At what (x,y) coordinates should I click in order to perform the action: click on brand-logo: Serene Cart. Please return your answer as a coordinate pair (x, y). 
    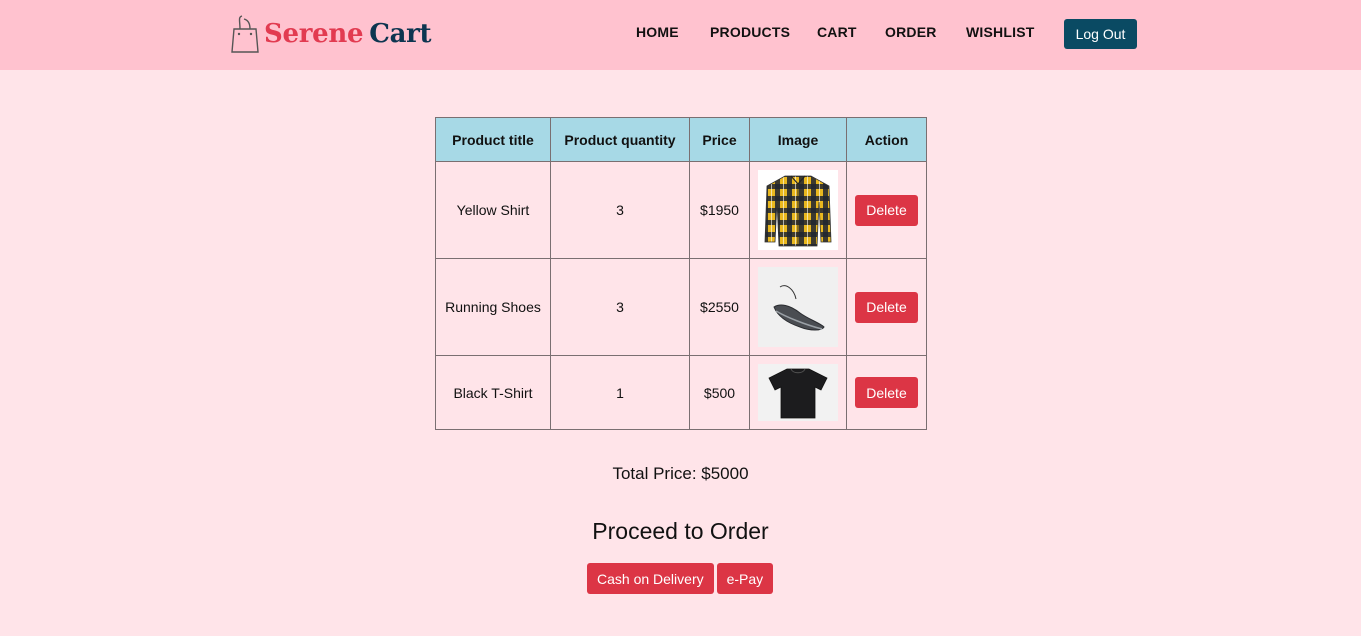
    Looking at the image, I should click on (331, 34).